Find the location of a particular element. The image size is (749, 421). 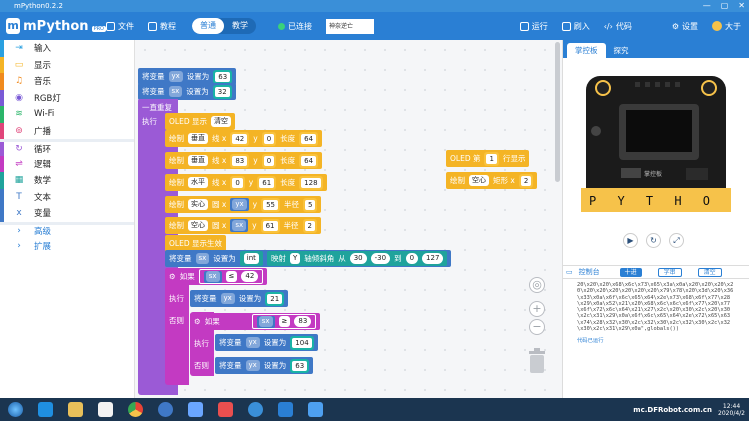

maximize-button: ▢ is located at coordinates (725, 6).